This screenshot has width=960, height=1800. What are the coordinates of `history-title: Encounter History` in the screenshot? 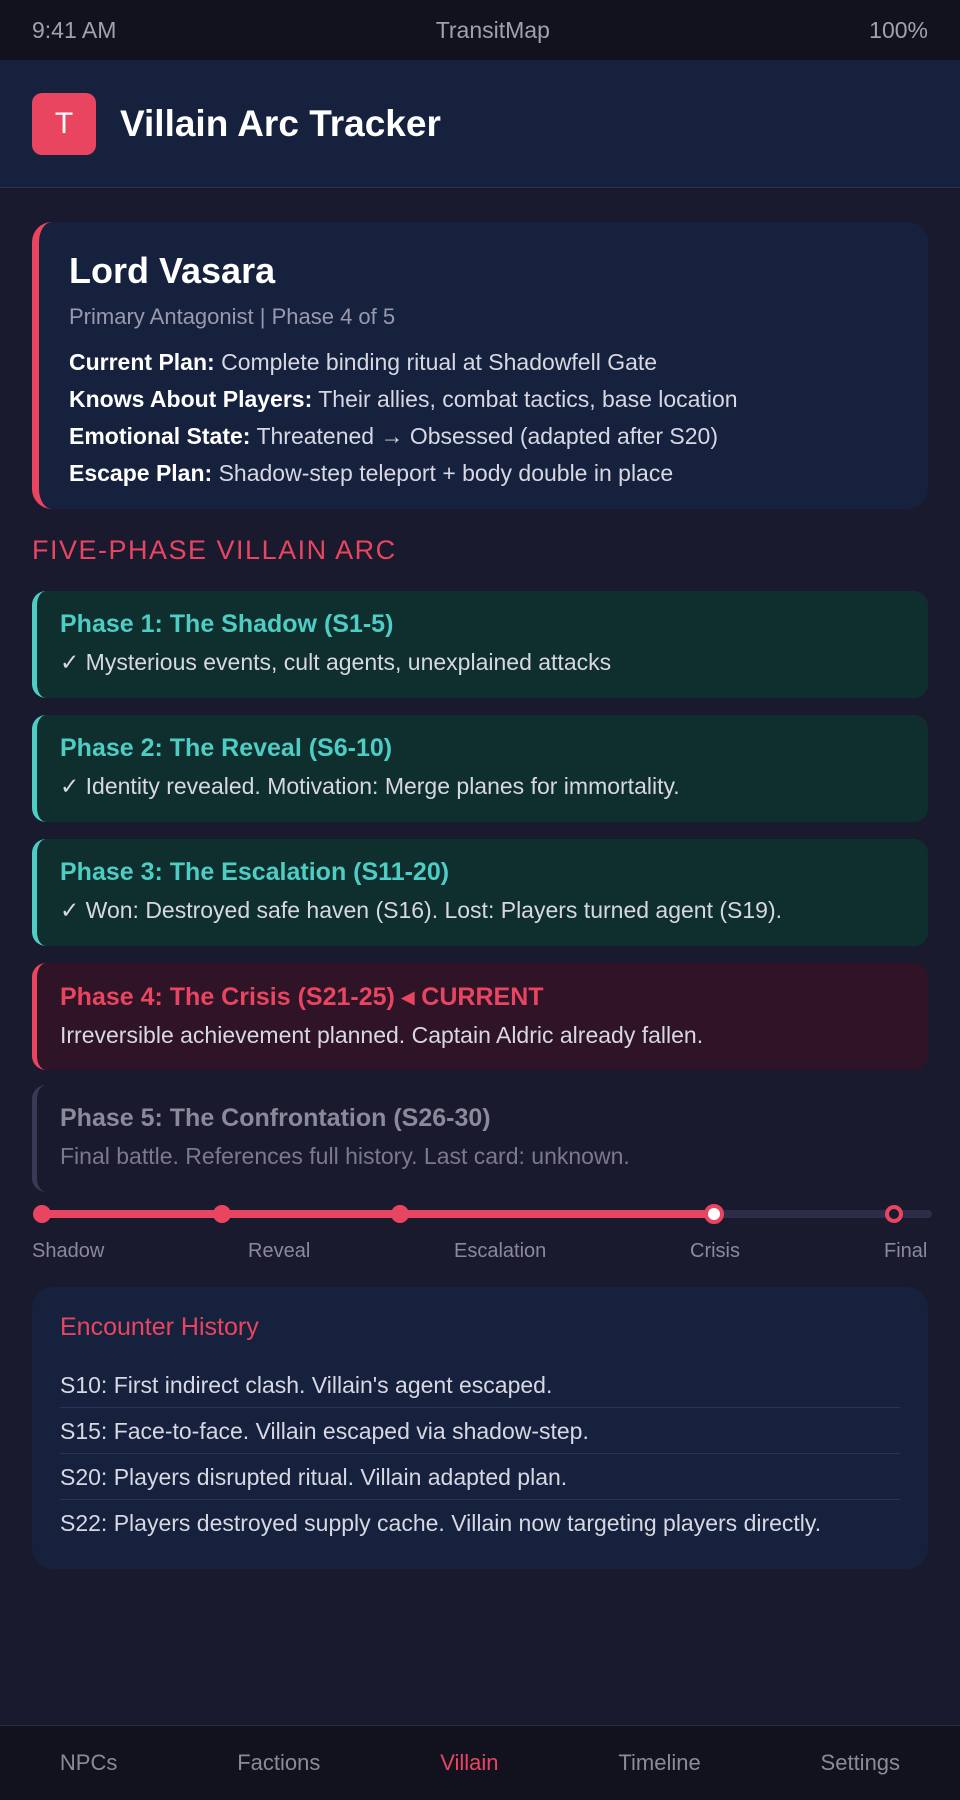 It's located at (159, 1327).